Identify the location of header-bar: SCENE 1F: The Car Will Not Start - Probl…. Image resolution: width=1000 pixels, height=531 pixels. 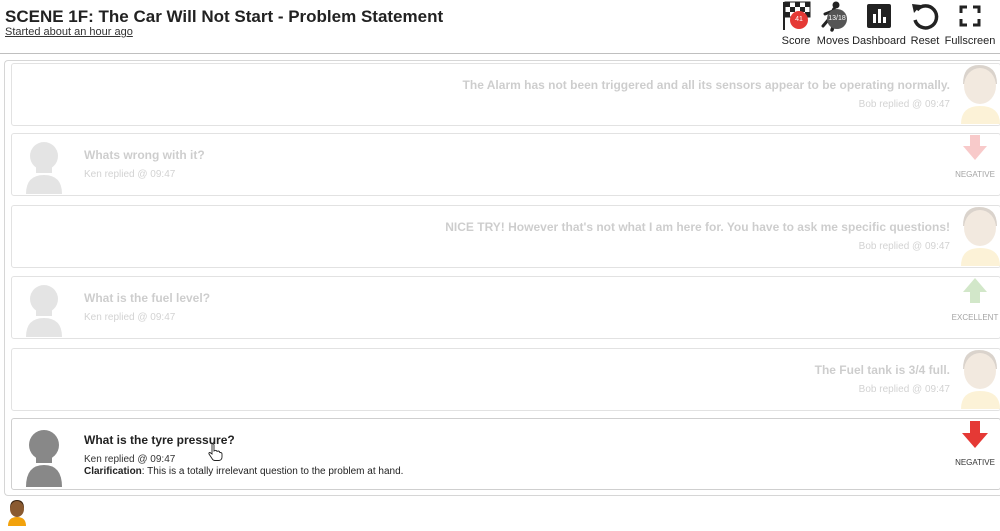
(500, 27).